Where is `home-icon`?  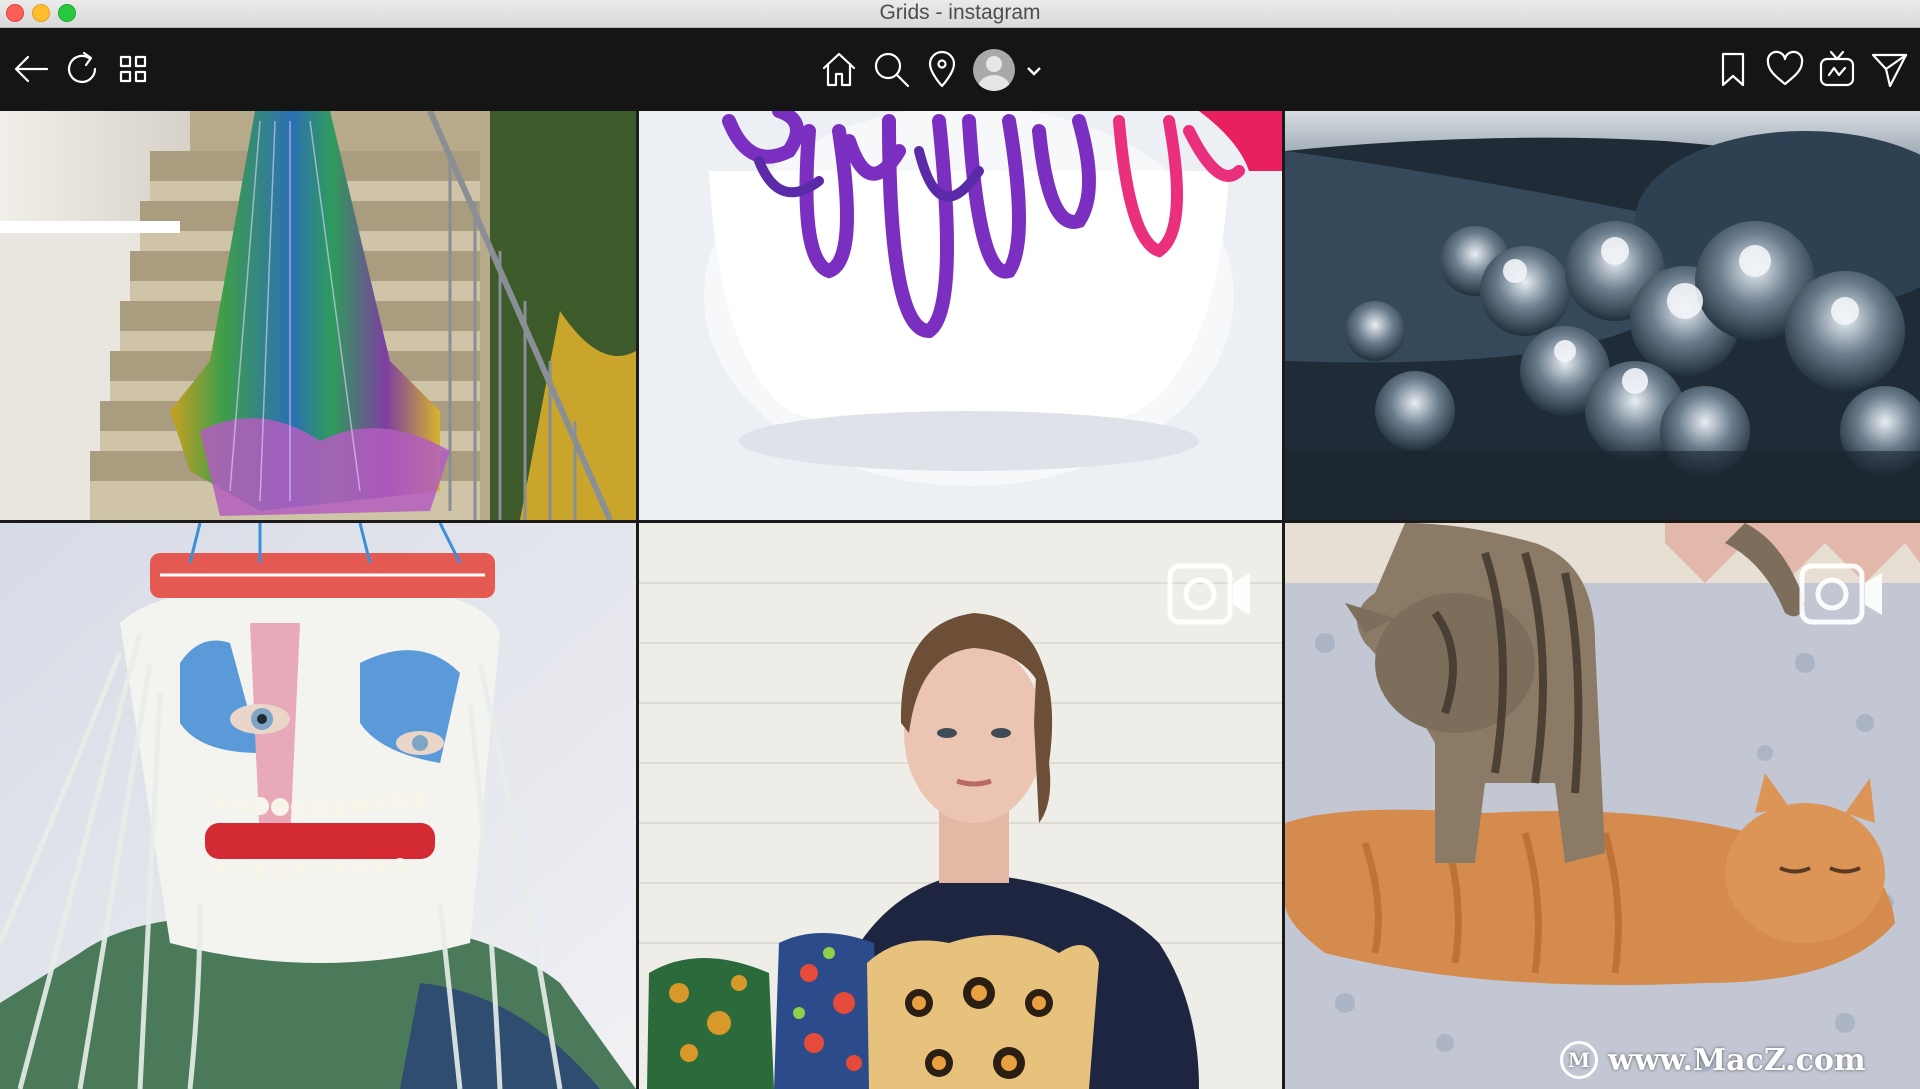
home-icon is located at coordinates (839, 69).